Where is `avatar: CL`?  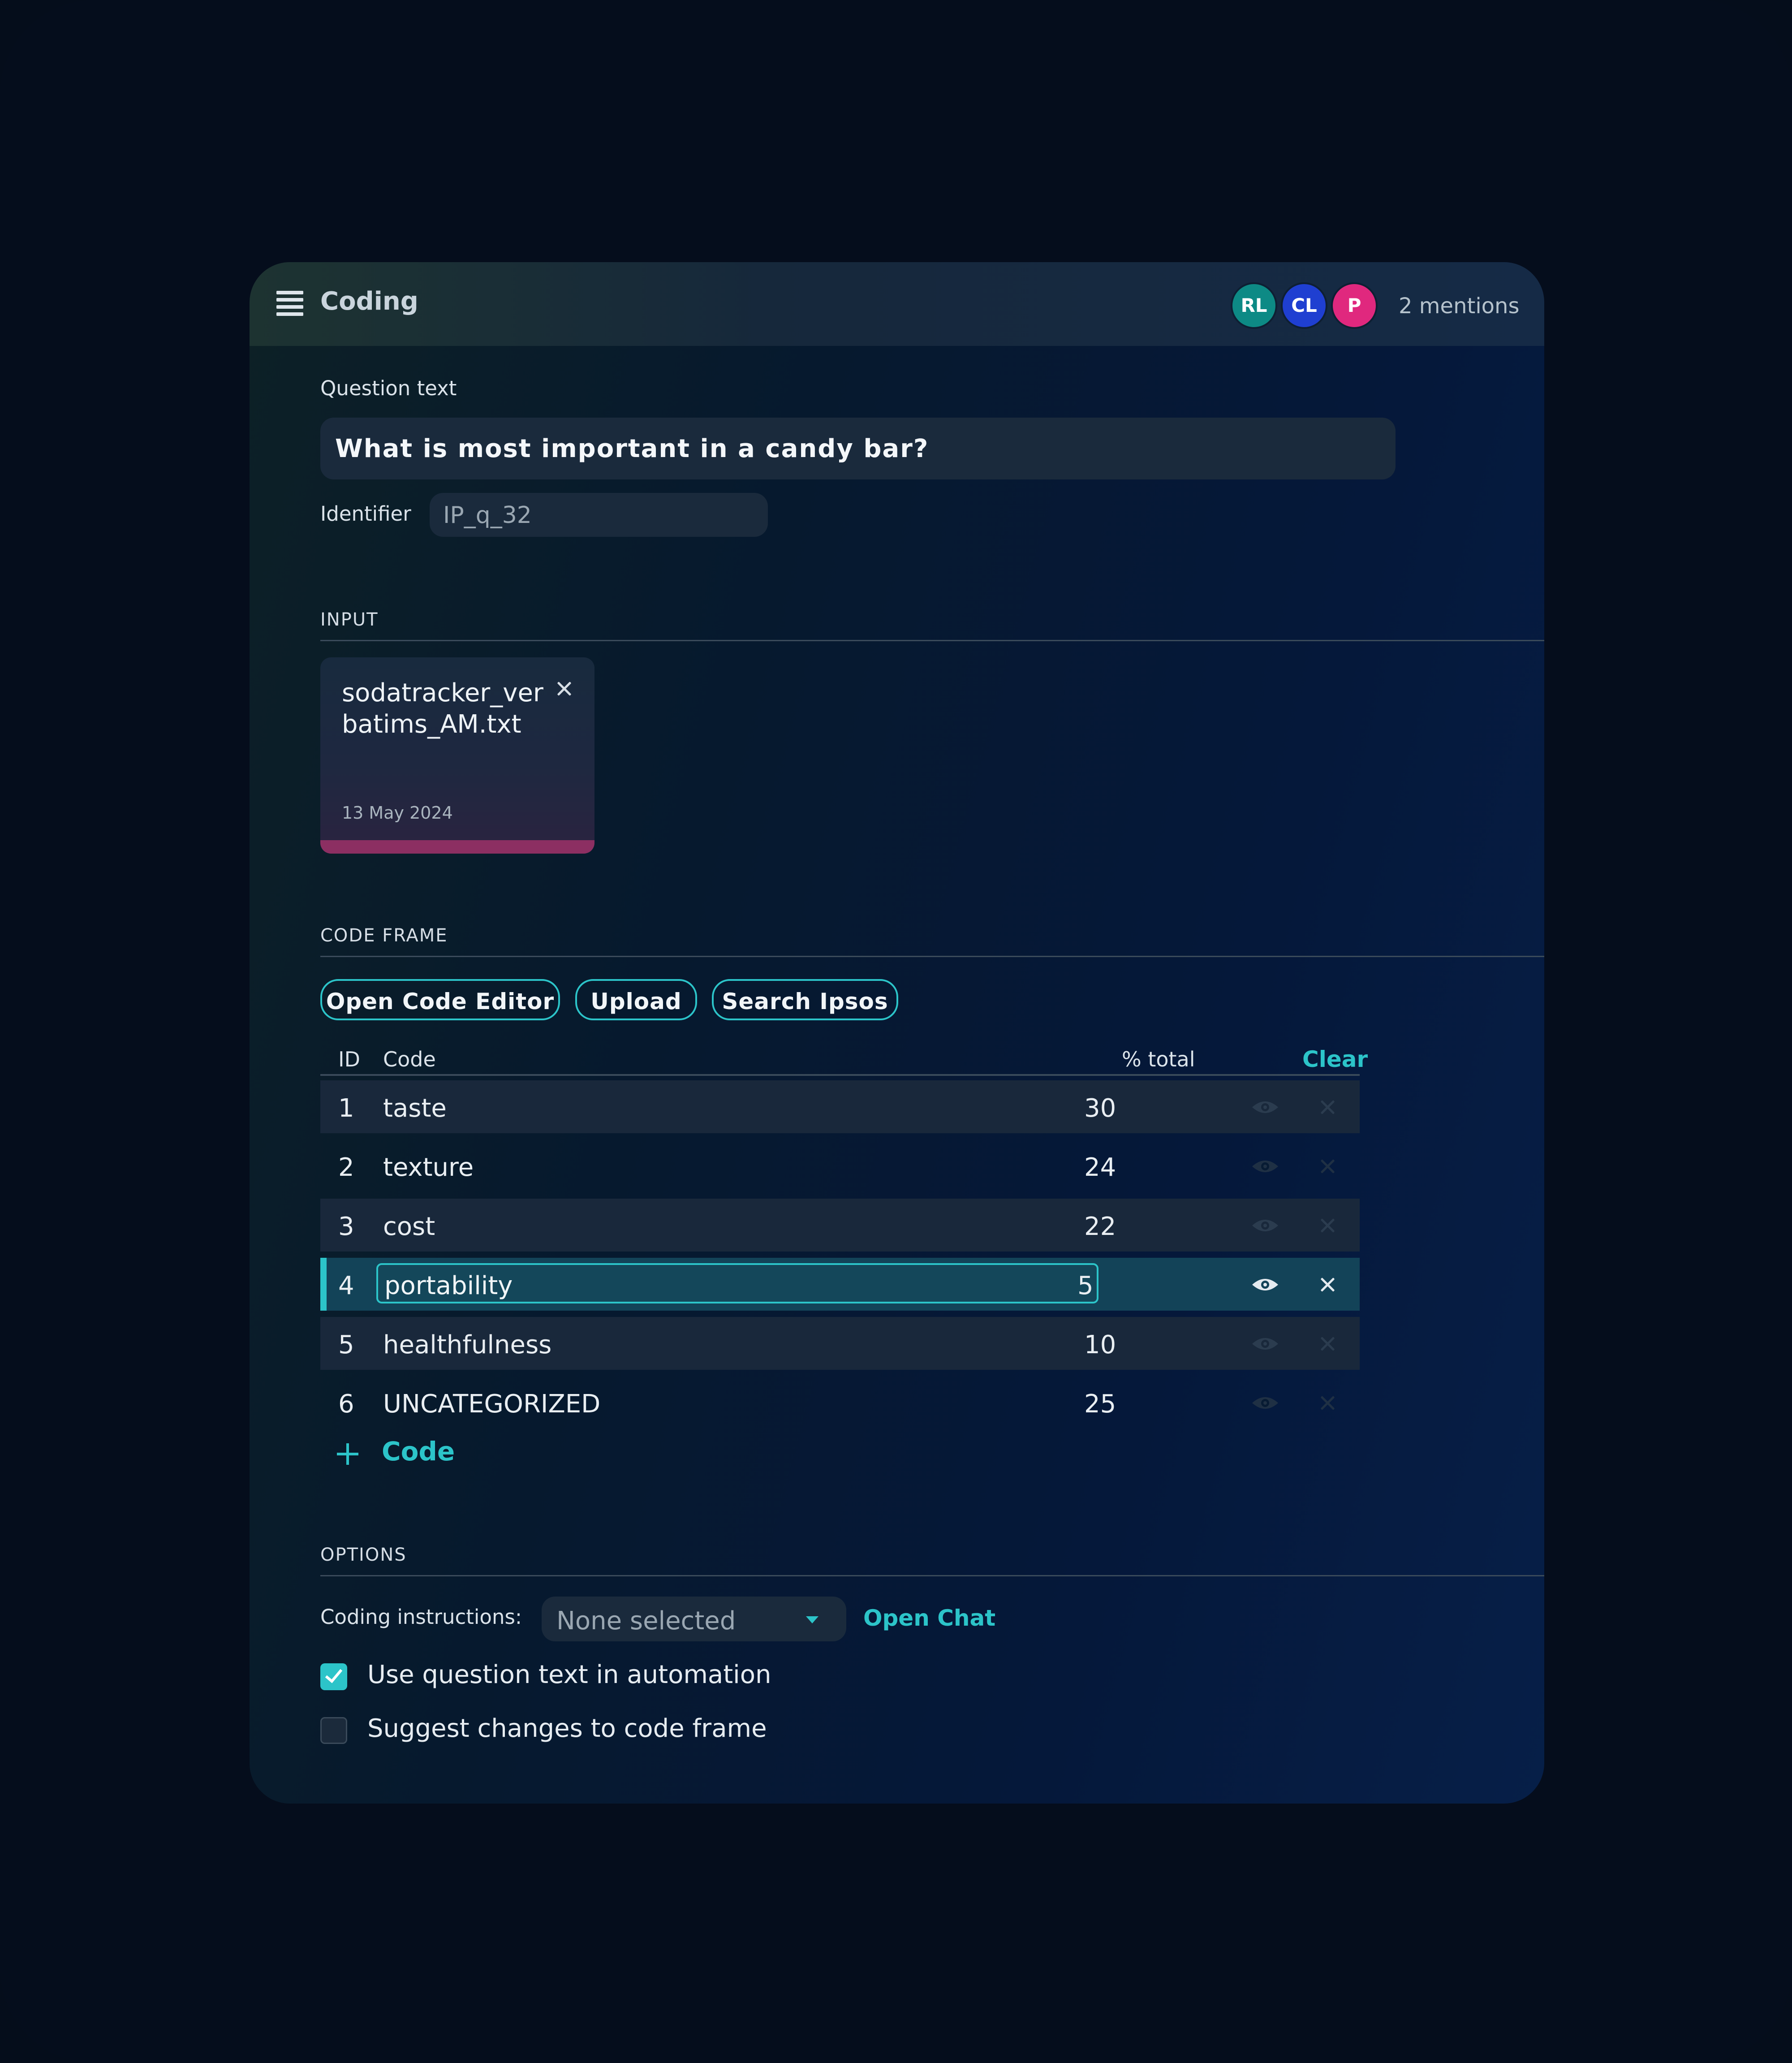 avatar: CL is located at coordinates (1304, 305).